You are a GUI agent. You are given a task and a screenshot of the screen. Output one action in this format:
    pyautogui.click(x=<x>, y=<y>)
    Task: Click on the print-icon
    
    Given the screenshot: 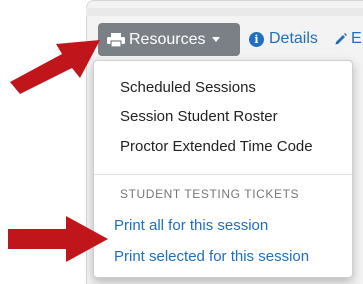 What is the action you would take?
    pyautogui.click(x=116, y=40)
    